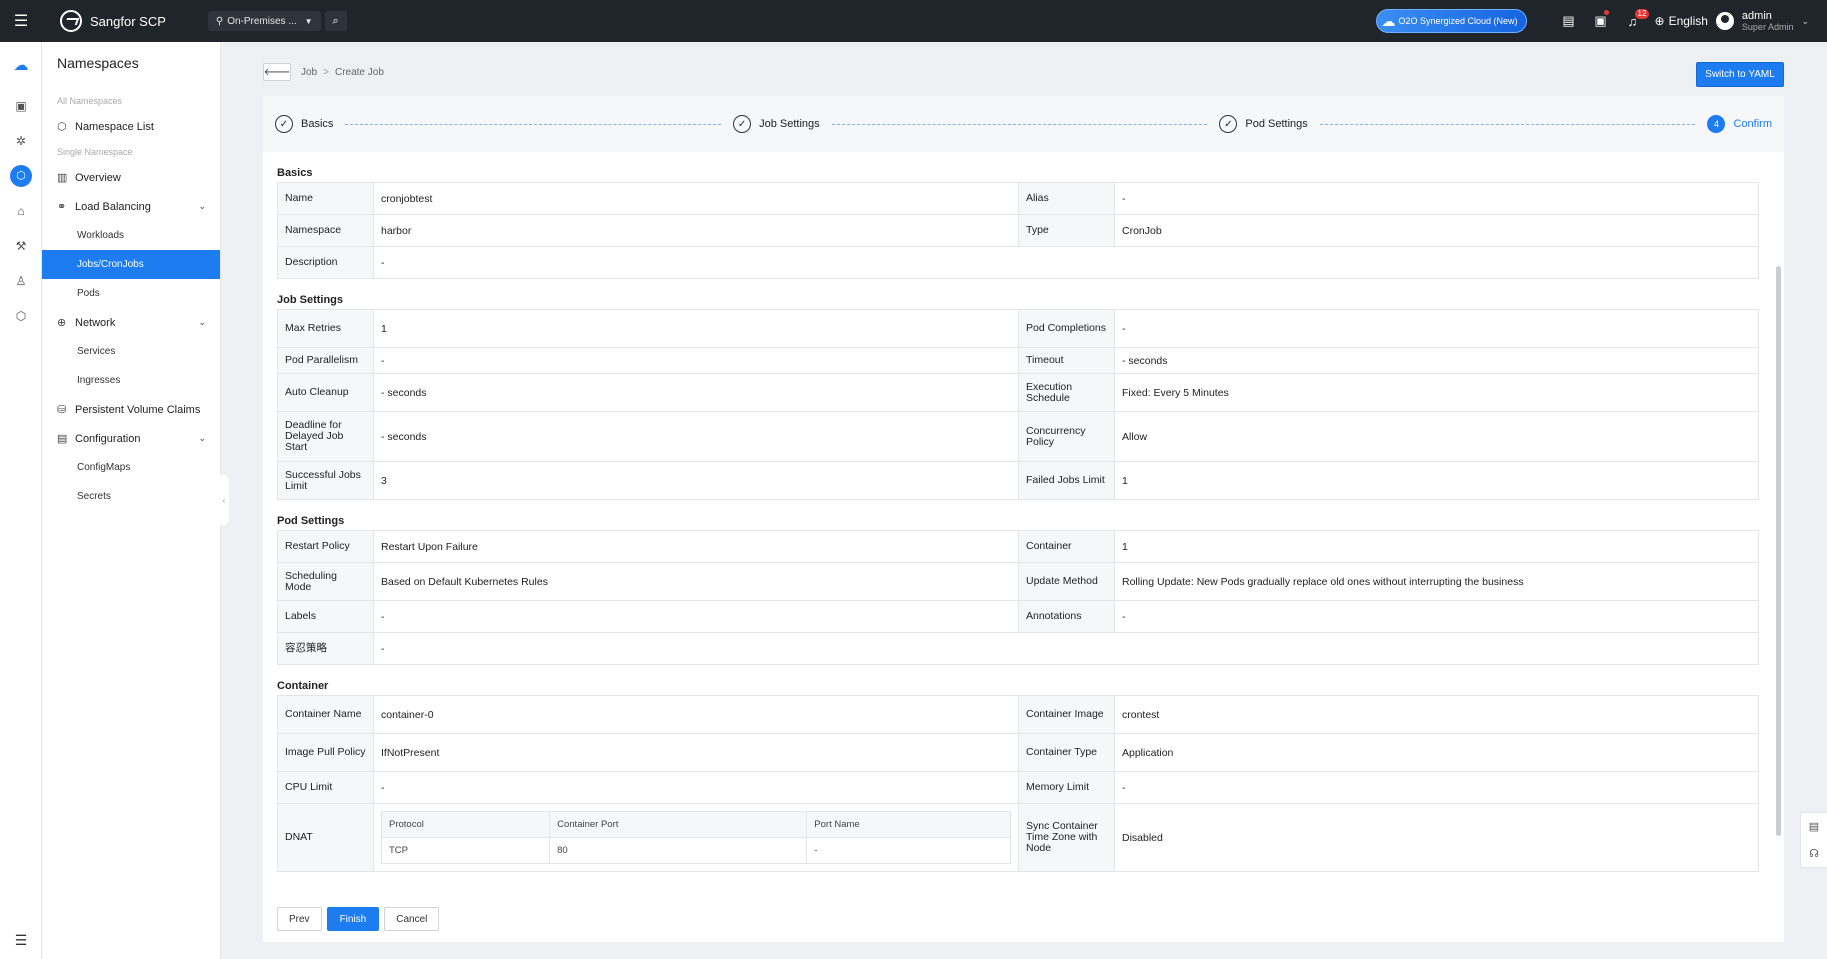 This screenshot has height=959, width=1827. I want to click on language-selector: ⊕ English, so click(1681, 21).